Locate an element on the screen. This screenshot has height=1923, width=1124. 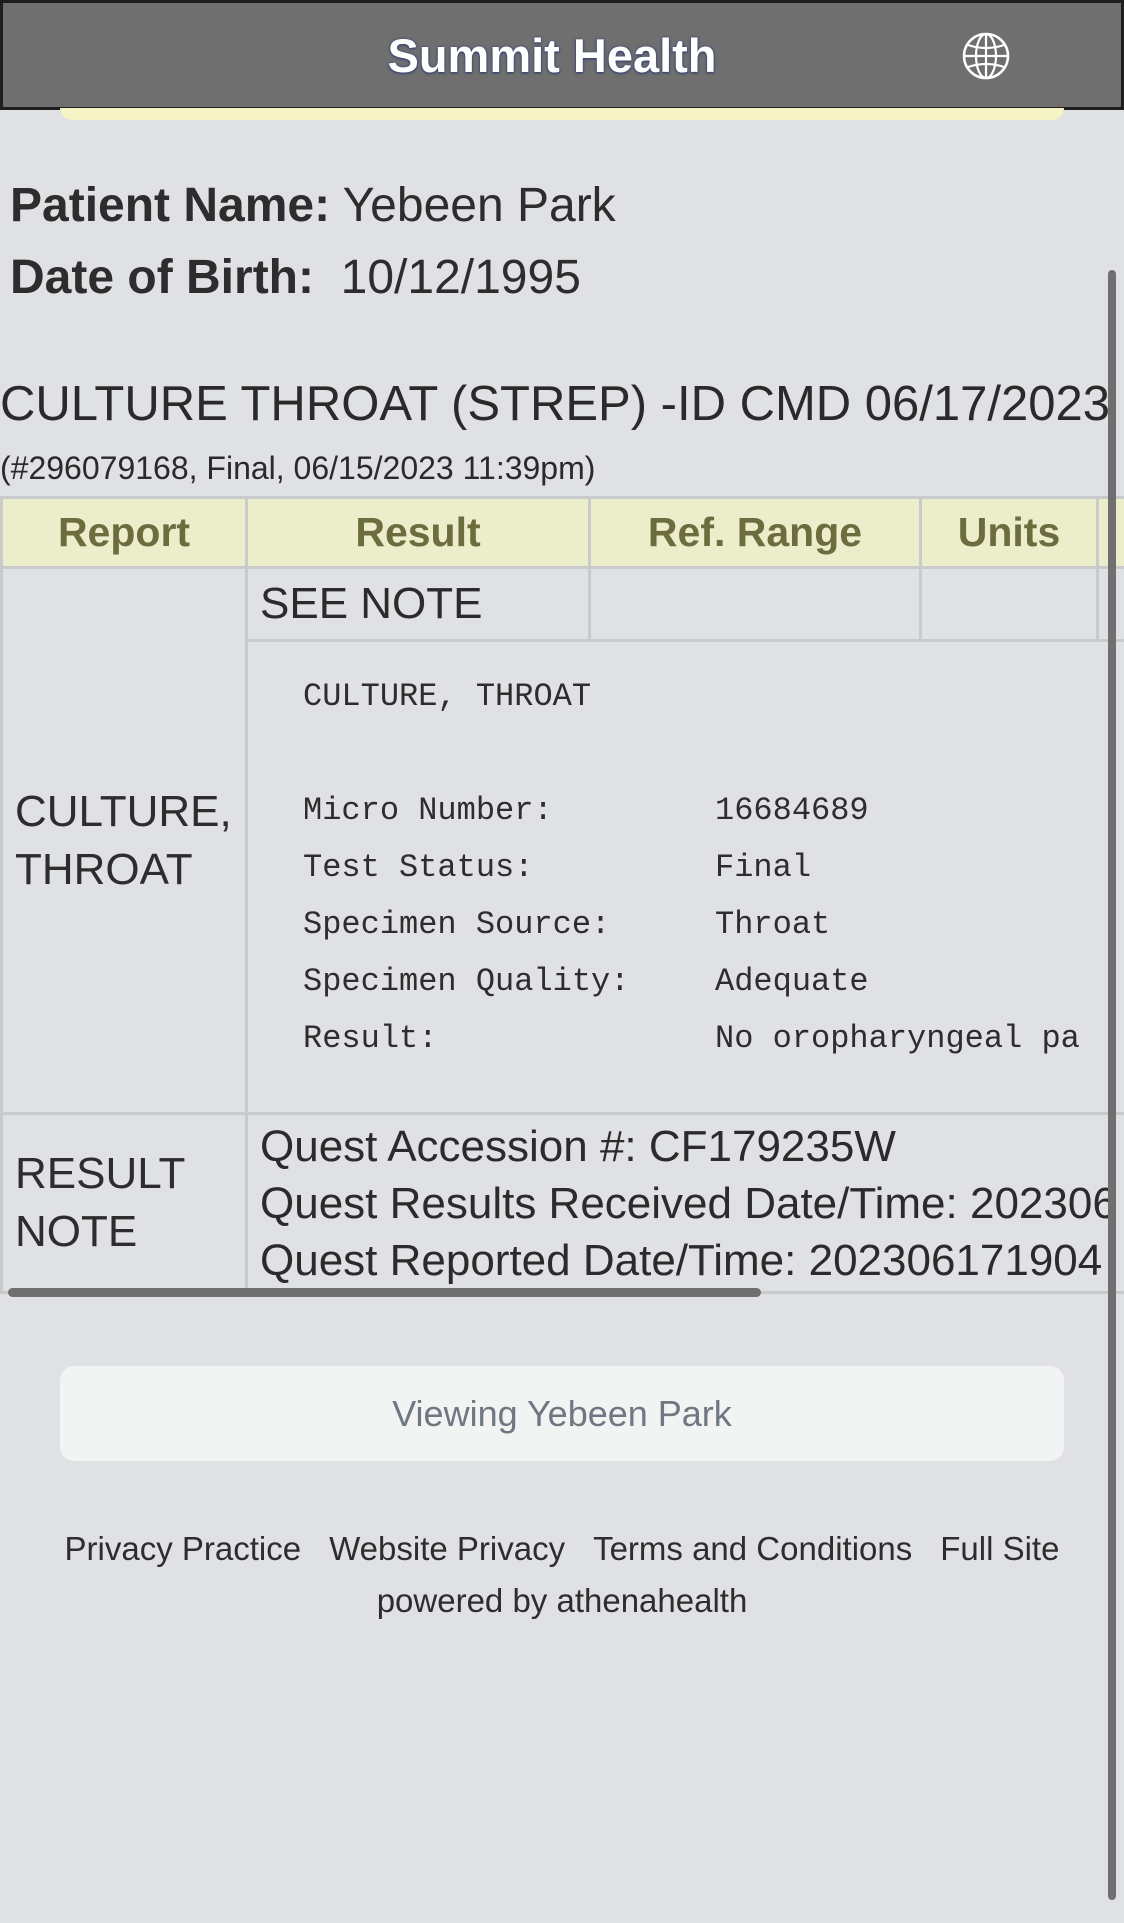
app-header: Summit Health is located at coordinates (562, 55).